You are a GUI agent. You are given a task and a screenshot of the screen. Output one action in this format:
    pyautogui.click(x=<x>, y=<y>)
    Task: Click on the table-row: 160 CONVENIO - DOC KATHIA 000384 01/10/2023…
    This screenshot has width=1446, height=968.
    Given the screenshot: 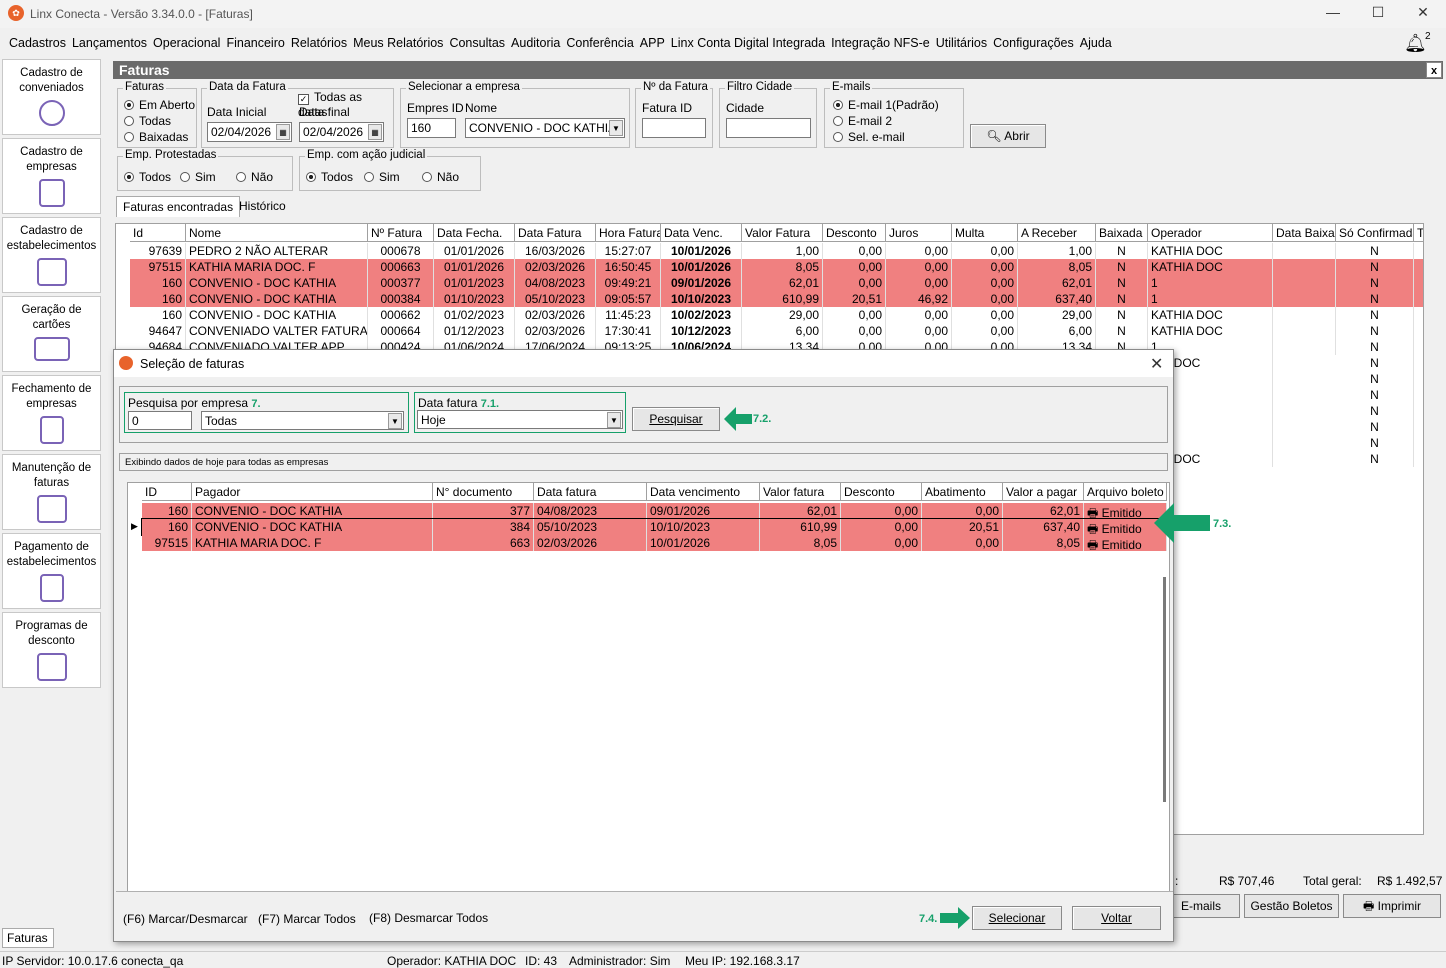 What is the action you would take?
    pyautogui.click(x=776, y=299)
    